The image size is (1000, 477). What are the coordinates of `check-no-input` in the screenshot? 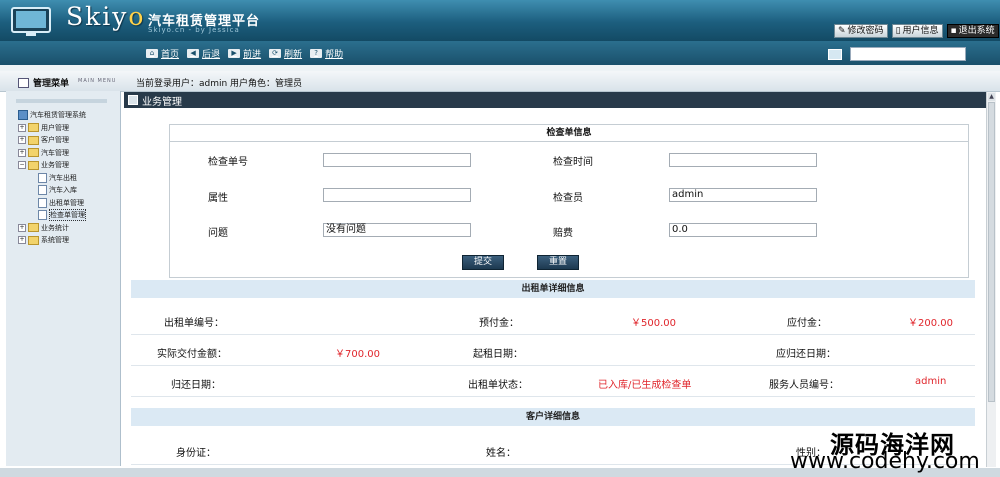 It's located at (397, 160).